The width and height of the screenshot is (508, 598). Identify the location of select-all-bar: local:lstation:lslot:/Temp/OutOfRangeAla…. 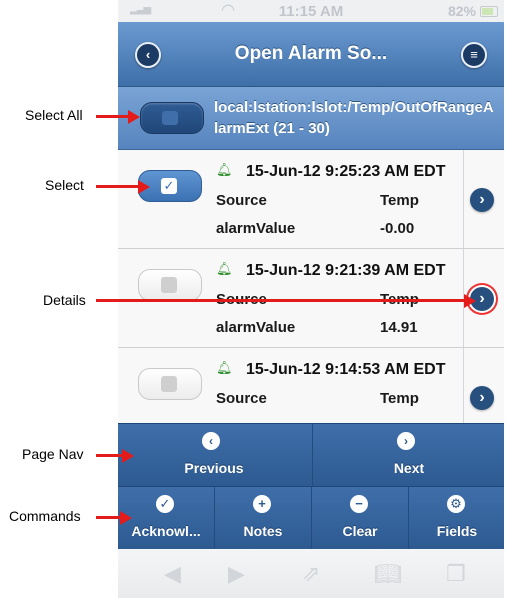
(311, 118).